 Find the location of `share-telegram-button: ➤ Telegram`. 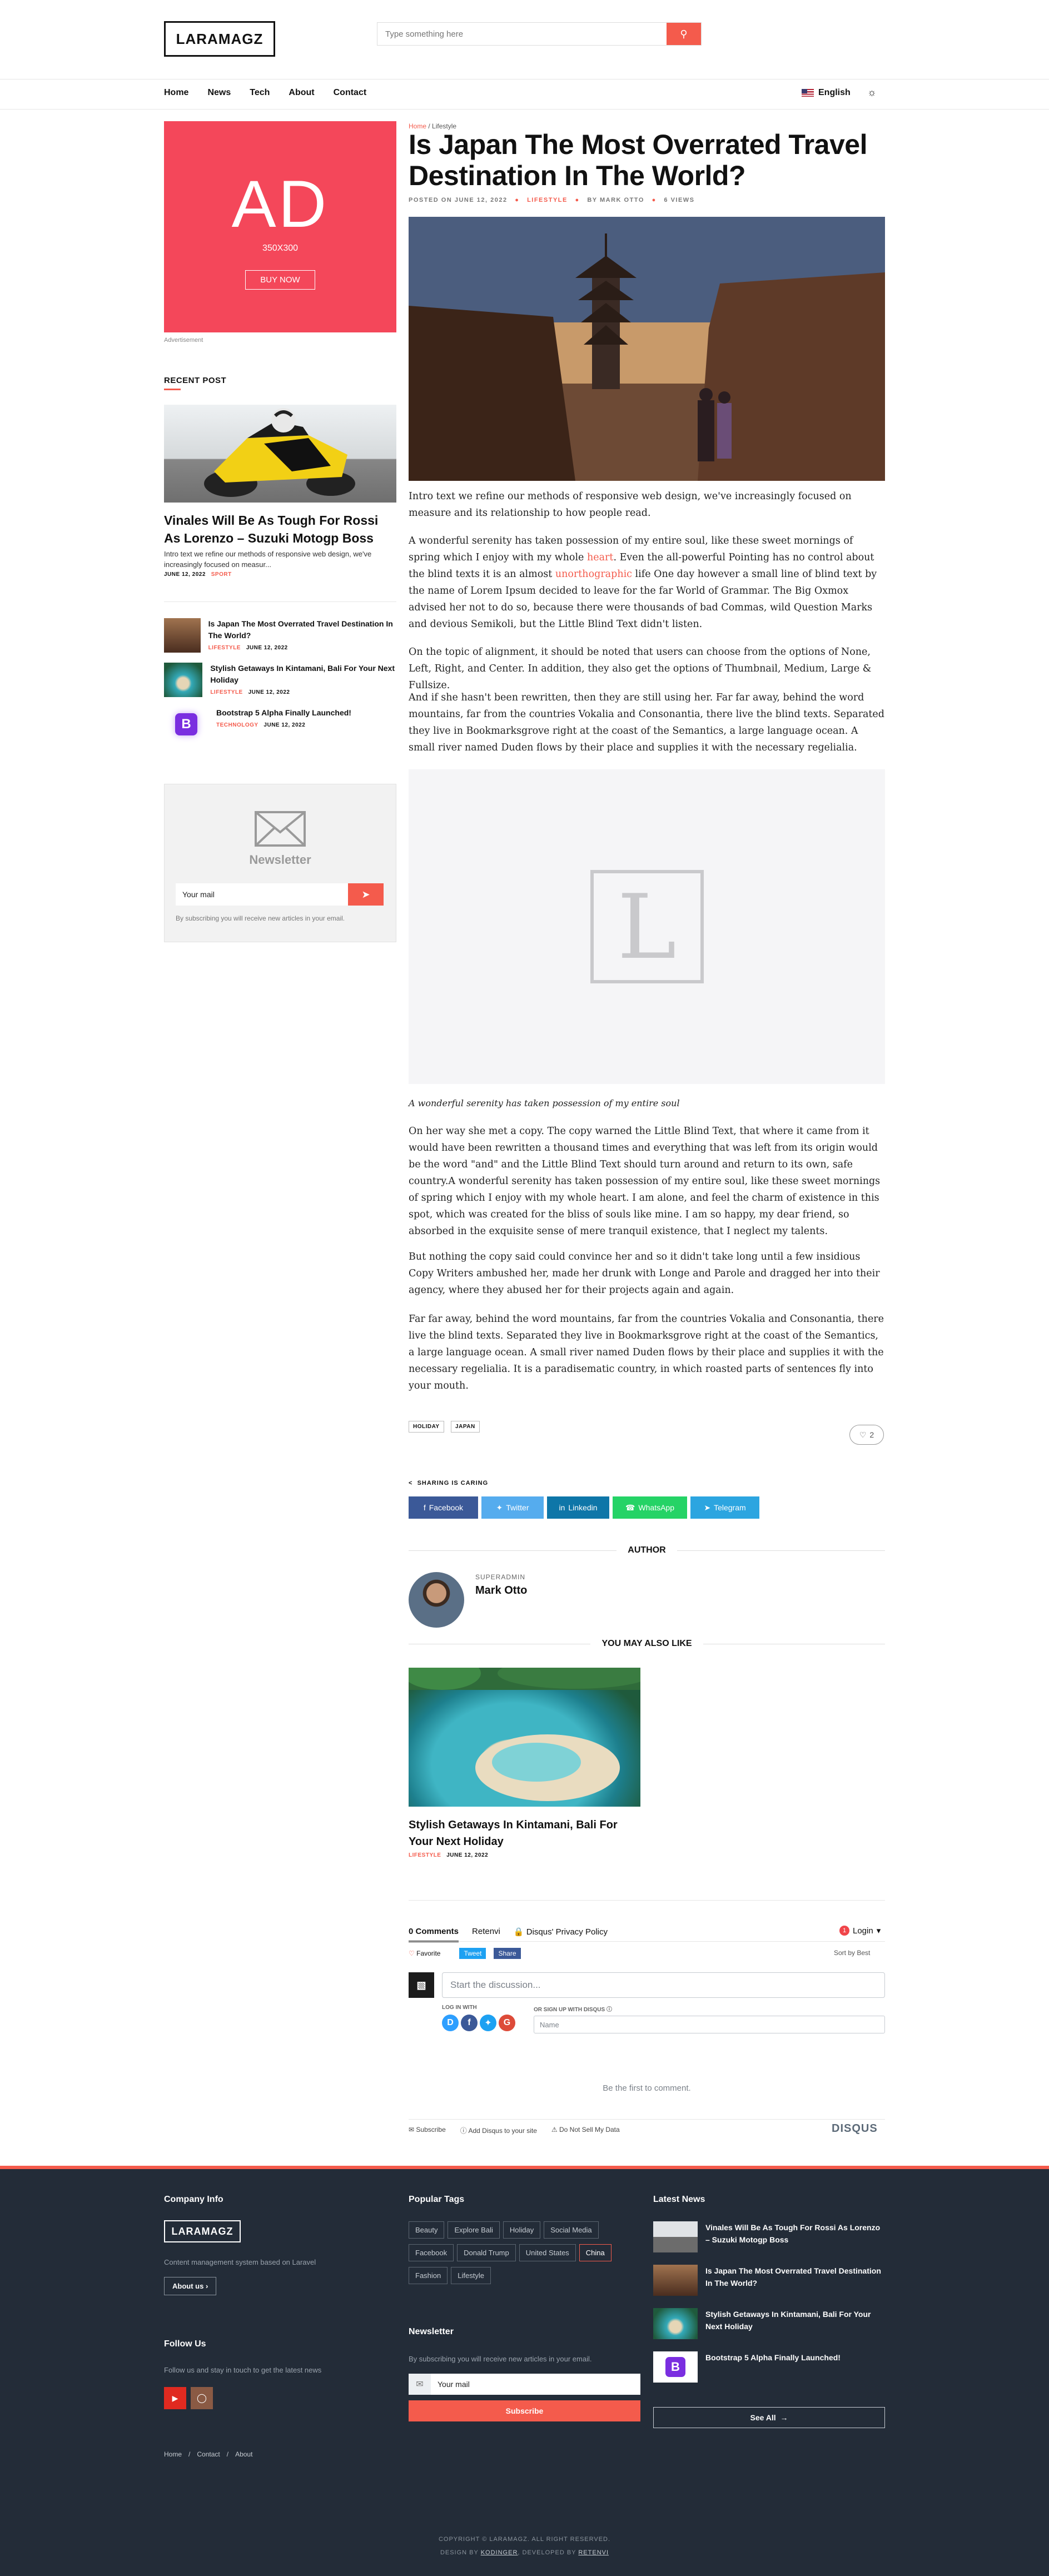

share-telegram-button: ➤ Telegram is located at coordinates (724, 1508).